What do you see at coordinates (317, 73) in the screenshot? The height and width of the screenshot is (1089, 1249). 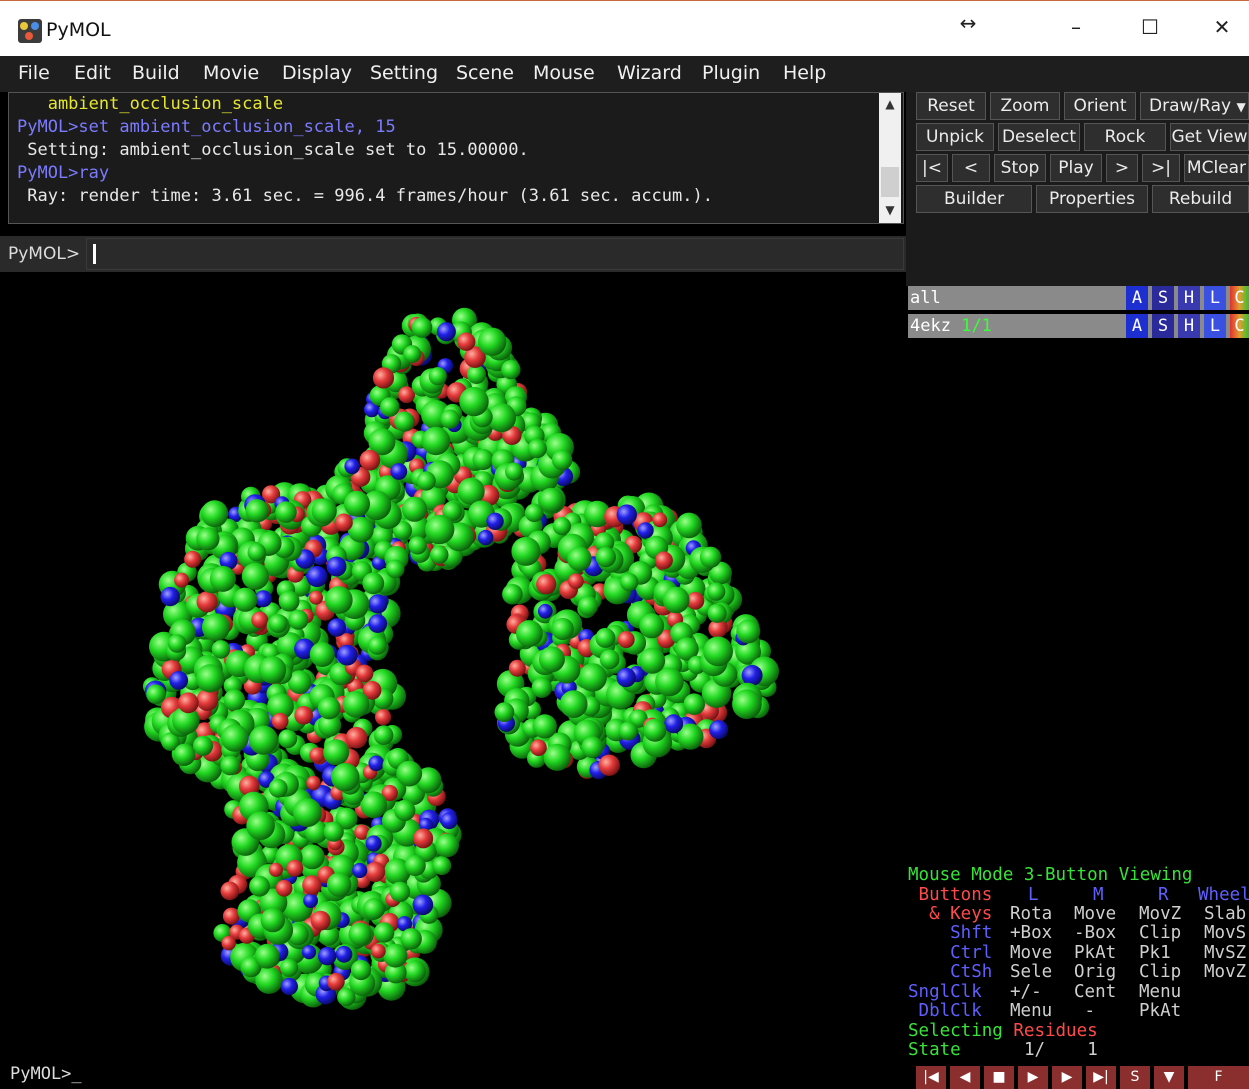 I see `menu-display: Display` at bounding box center [317, 73].